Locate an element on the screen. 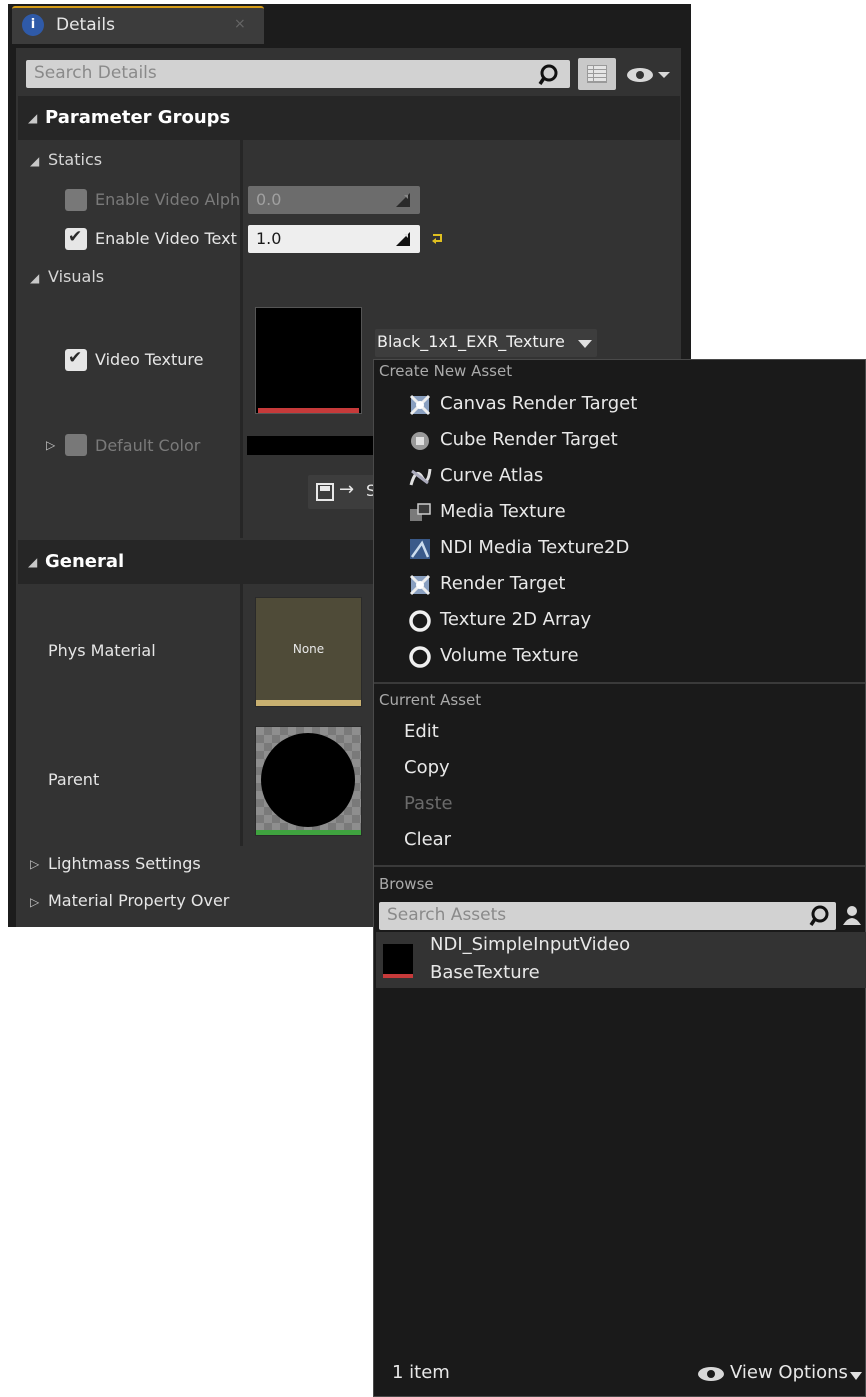 The height and width of the screenshot is (1397, 866). lightmass-settings-label: Lightmass Settings is located at coordinates (124, 863).